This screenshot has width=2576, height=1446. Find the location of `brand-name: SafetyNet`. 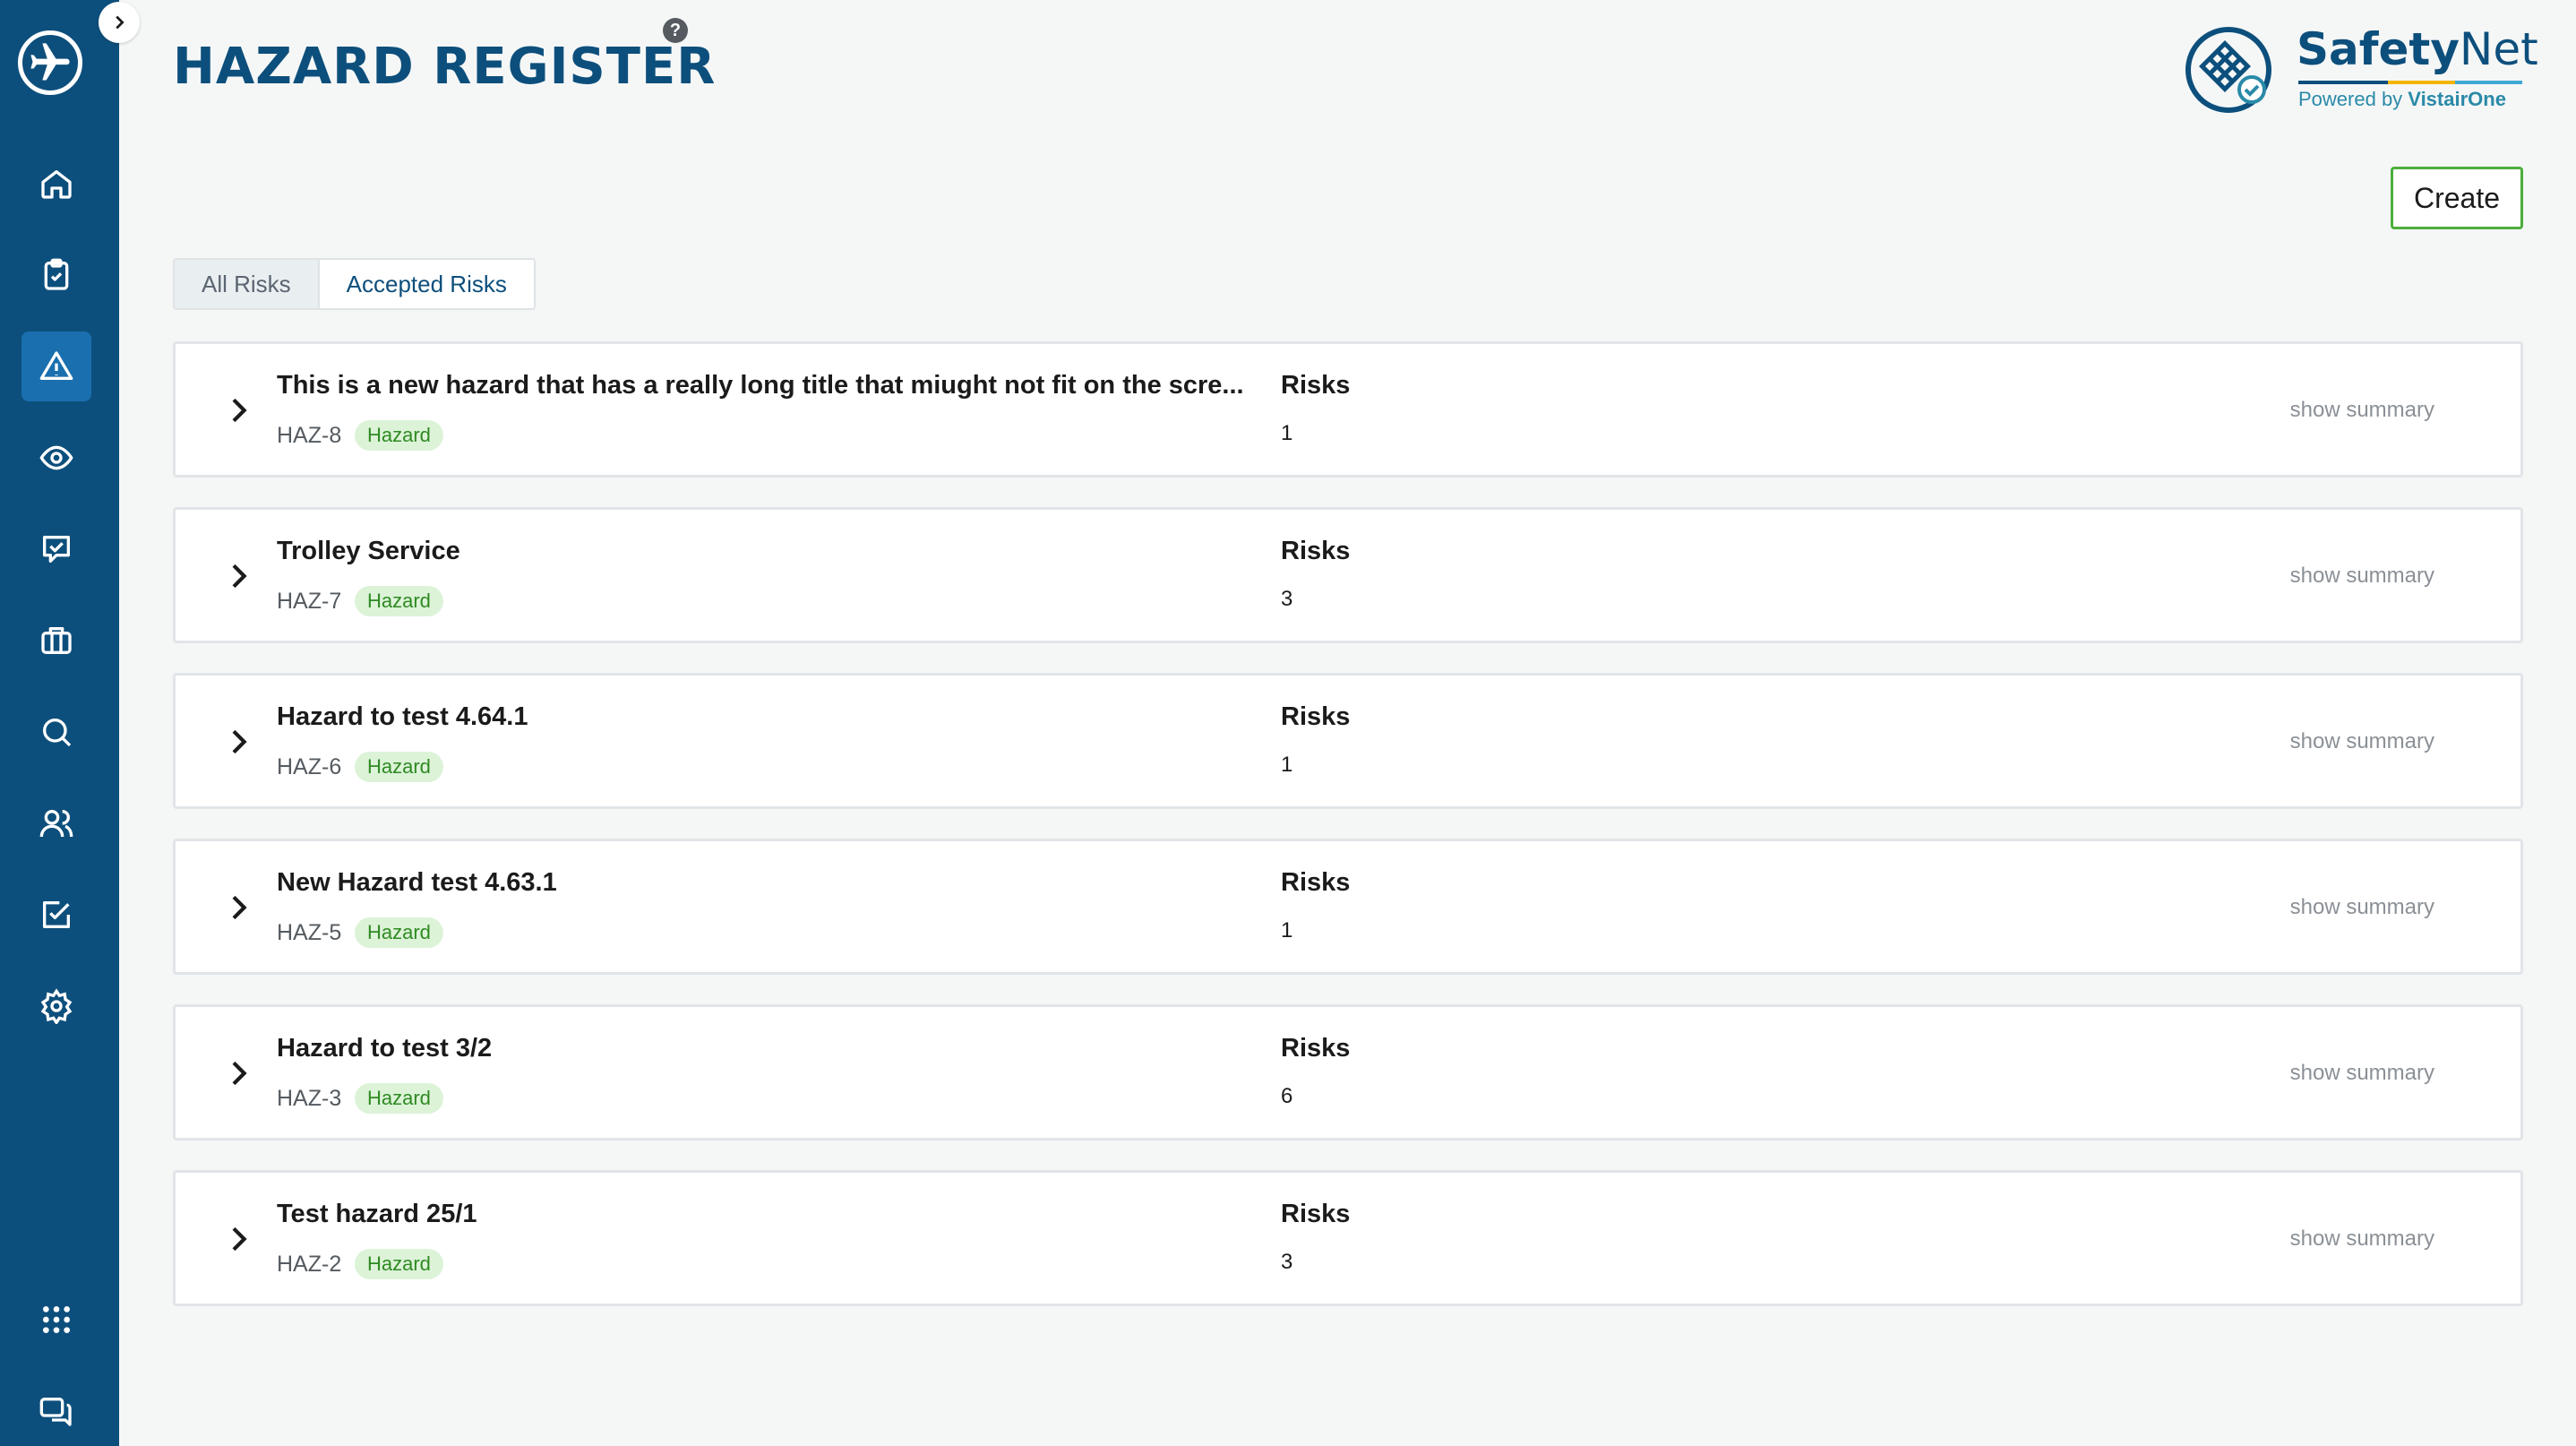

brand-name: SafetyNet is located at coordinates (2417, 49).